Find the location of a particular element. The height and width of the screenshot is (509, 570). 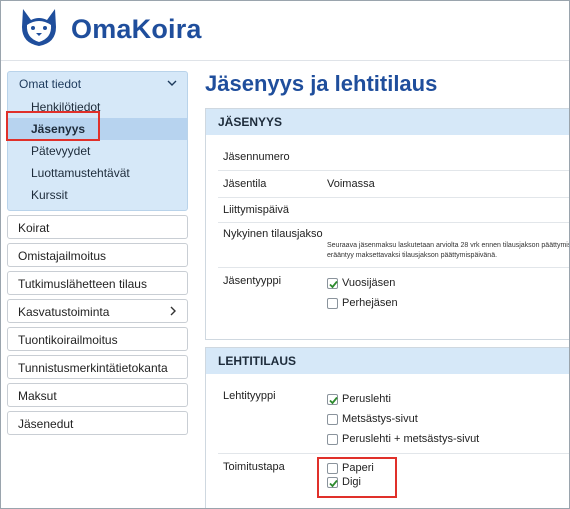

sidebar-item-label: Tutkimuslähetteen tilaus is located at coordinates (82, 284).